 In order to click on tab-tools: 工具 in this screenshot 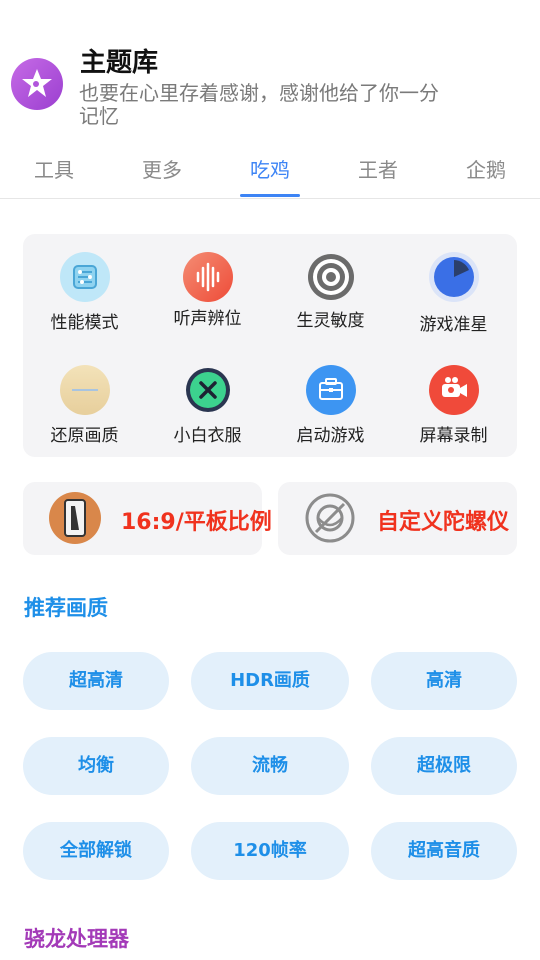, I will do `click(54, 168)`.